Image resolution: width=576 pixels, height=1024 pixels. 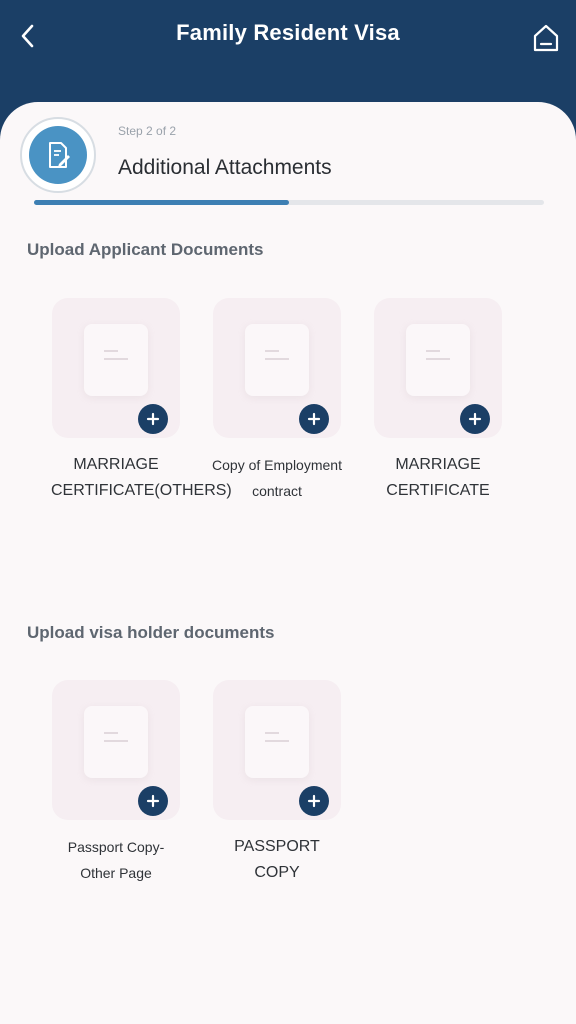 I want to click on document-edit-icon, so click(x=59, y=155).